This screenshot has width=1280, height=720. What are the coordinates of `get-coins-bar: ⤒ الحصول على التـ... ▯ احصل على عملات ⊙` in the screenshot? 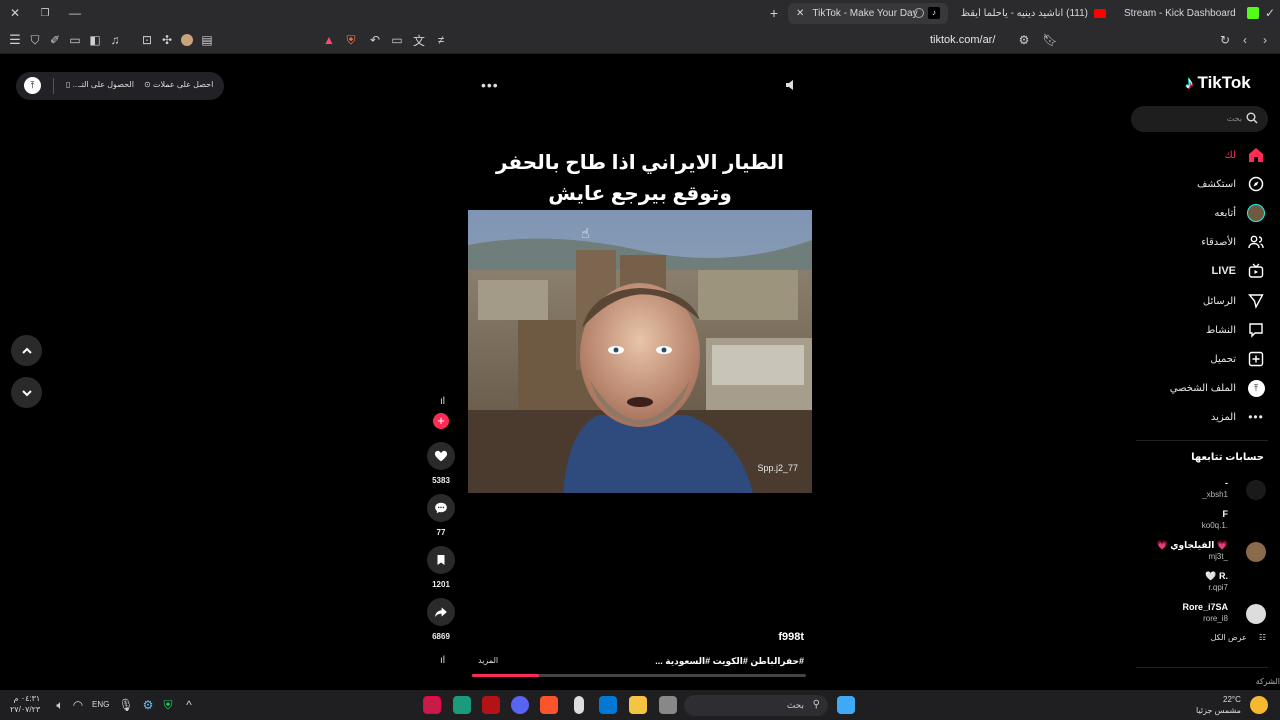 It's located at (120, 86).